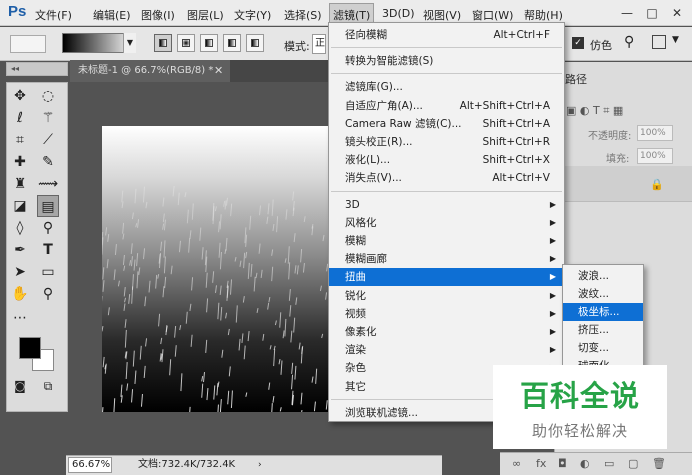 Image resolution: width=692 pixels, height=475 pixels. Describe the element at coordinates (20, 96) in the screenshot. I see `move-icon: ✥` at that location.